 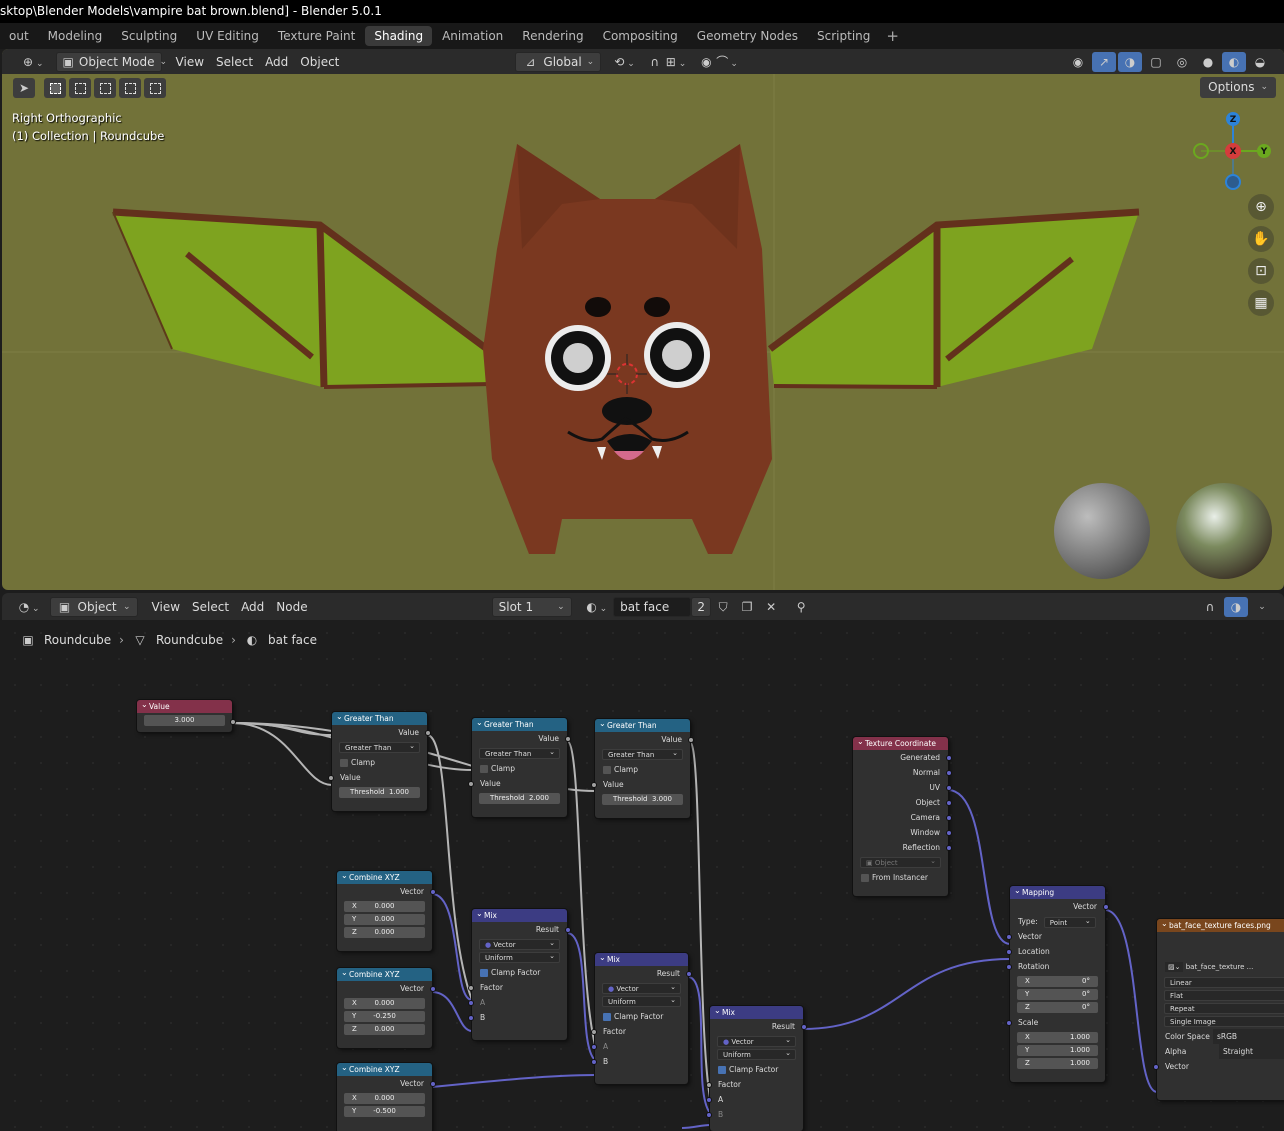 I want to click on gt2-input-socket, so click(x=471, y=784).